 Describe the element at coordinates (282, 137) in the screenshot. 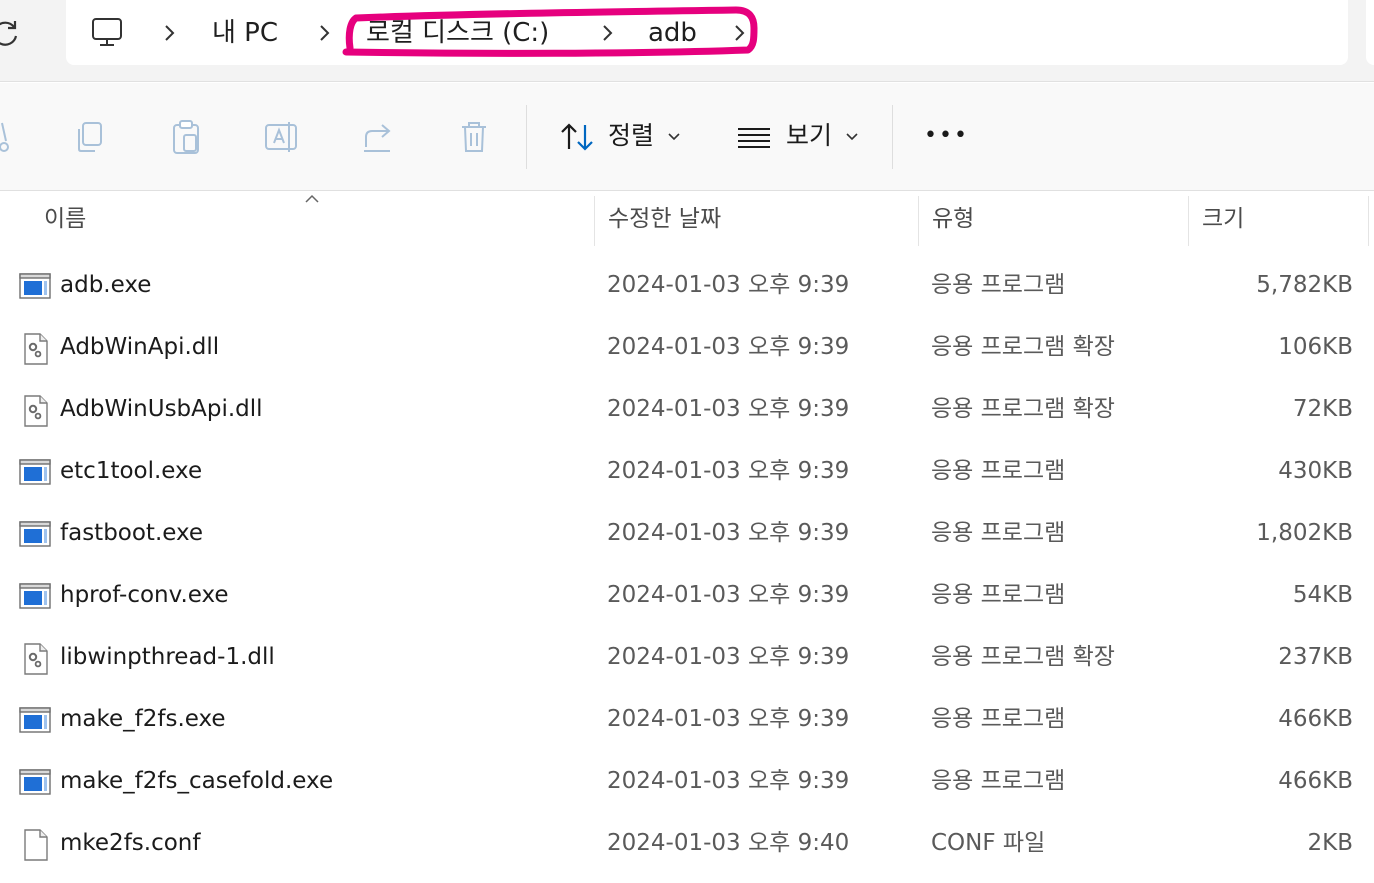

I see `rename-icon` at that location.